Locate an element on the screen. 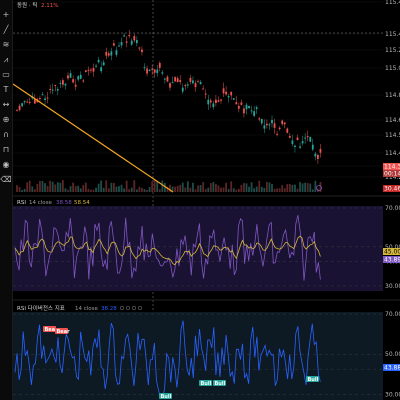 This screenshot has width=400, height=400. svg-text: 114.30 is located at coordinates (392, 167).